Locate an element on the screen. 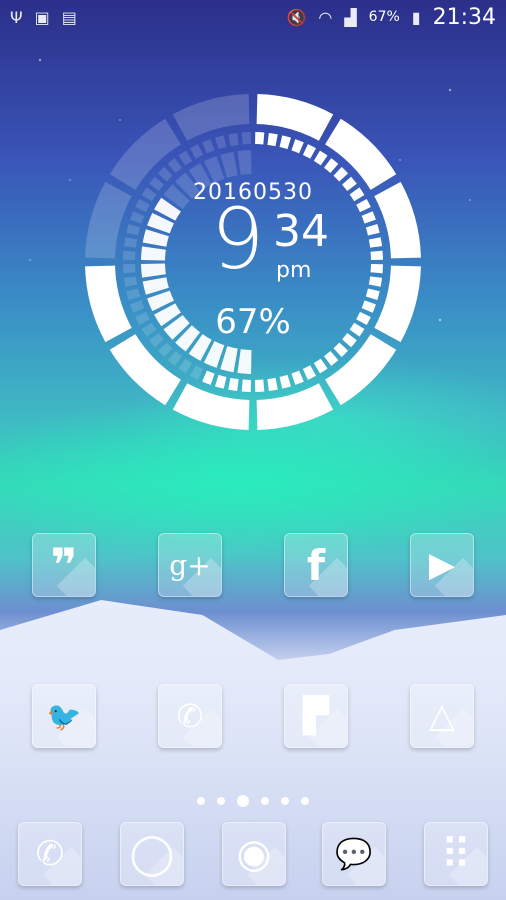 This screenshot has width=506, height=900. camera-app-icon: ◯ is located at coordinates (152, 854).